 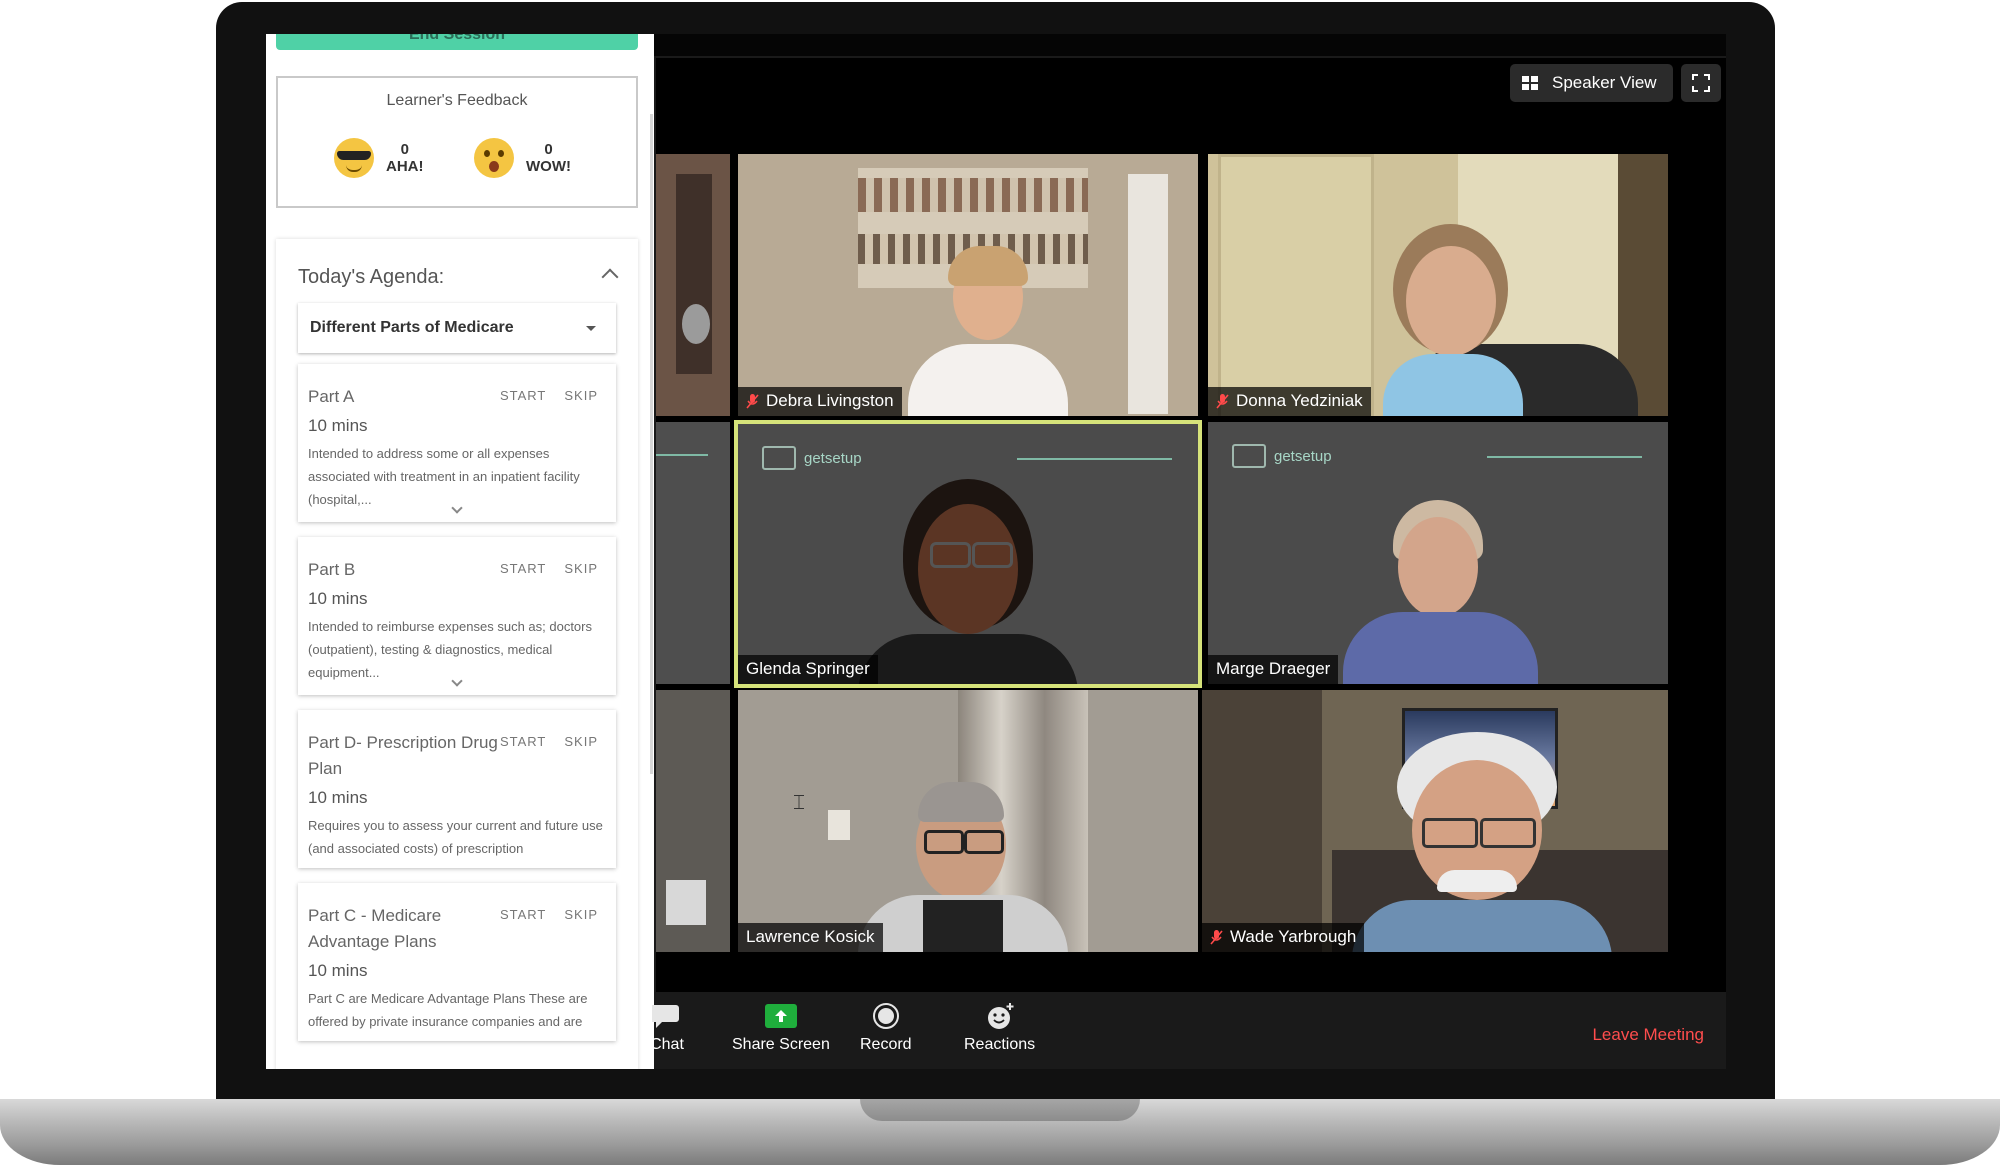 What do you see at coordinates (1604, 82) in the screenshot?
I see `speaker-view-label: Speaker View` at bounding box center [1604, 82].